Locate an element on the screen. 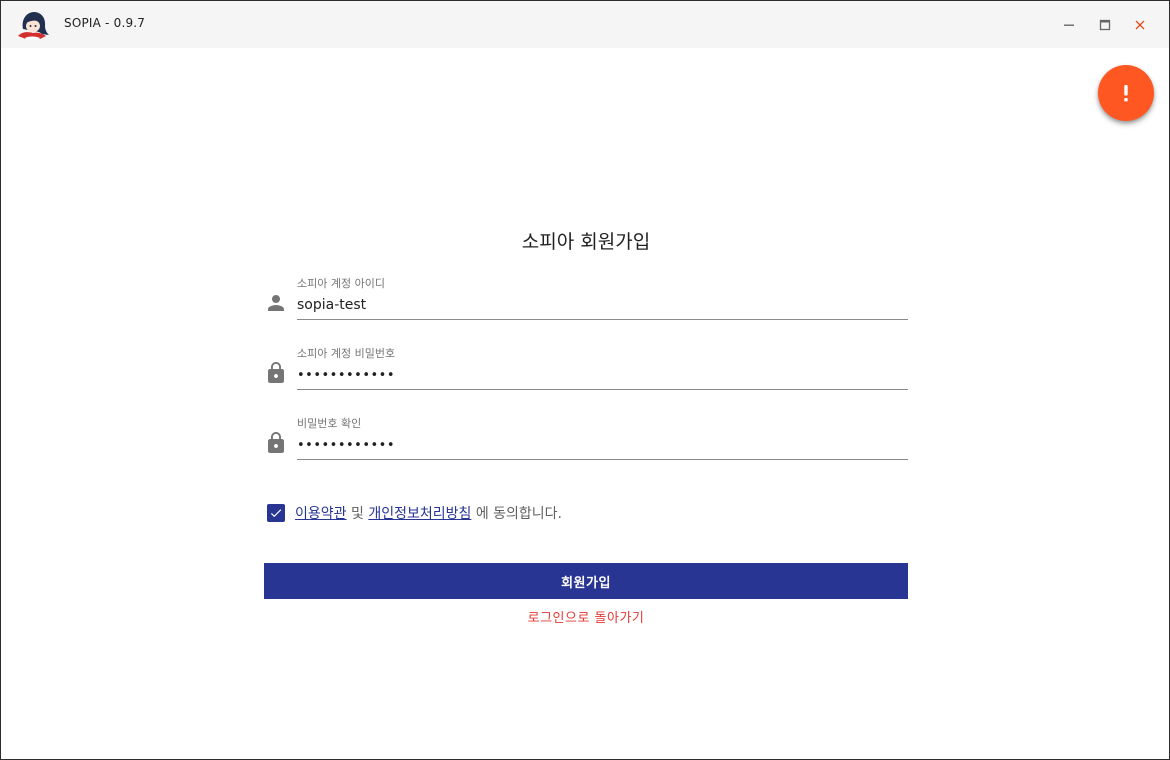 This screenshot has height=760, width=1170. agreement-suffix: 에 동의합니다. is located at coordinates (519, 514).